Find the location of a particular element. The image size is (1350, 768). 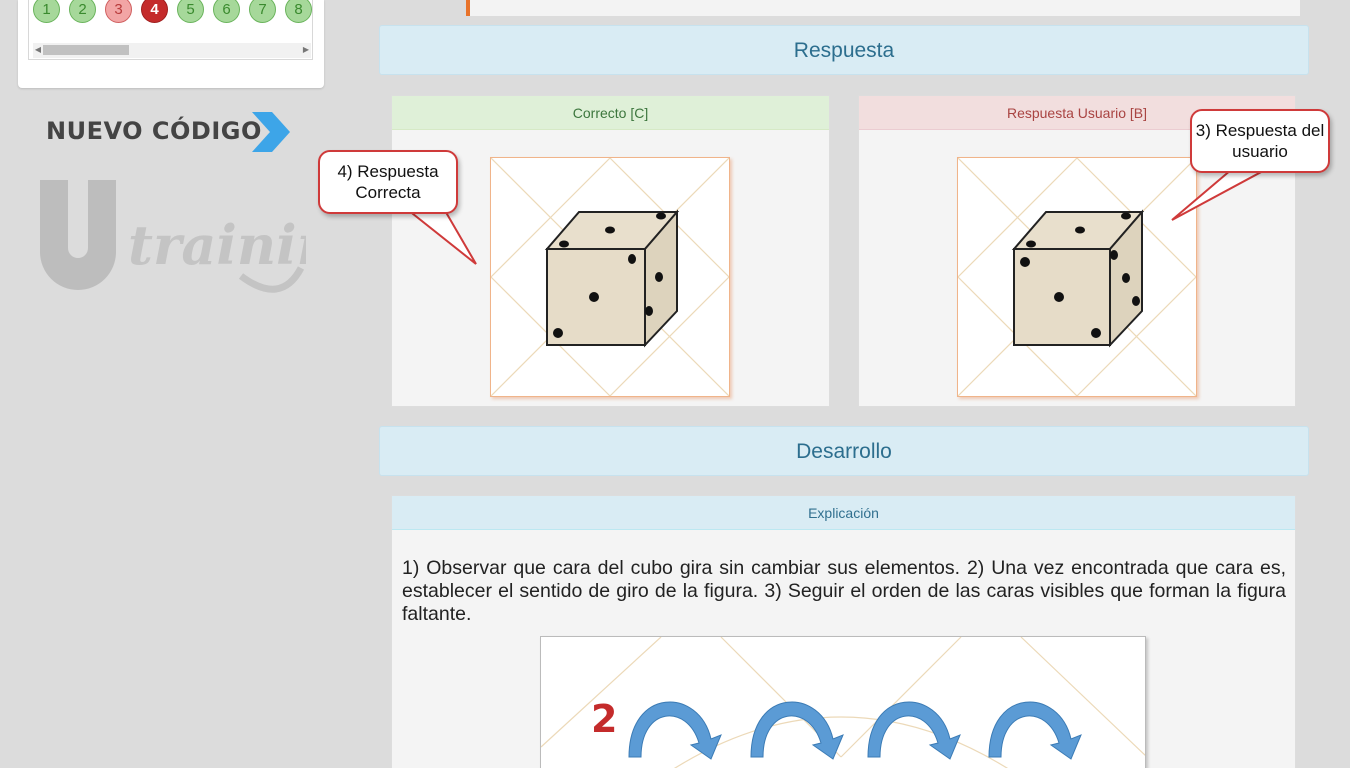

correct-answer-image is located at coordinates (610, 277).